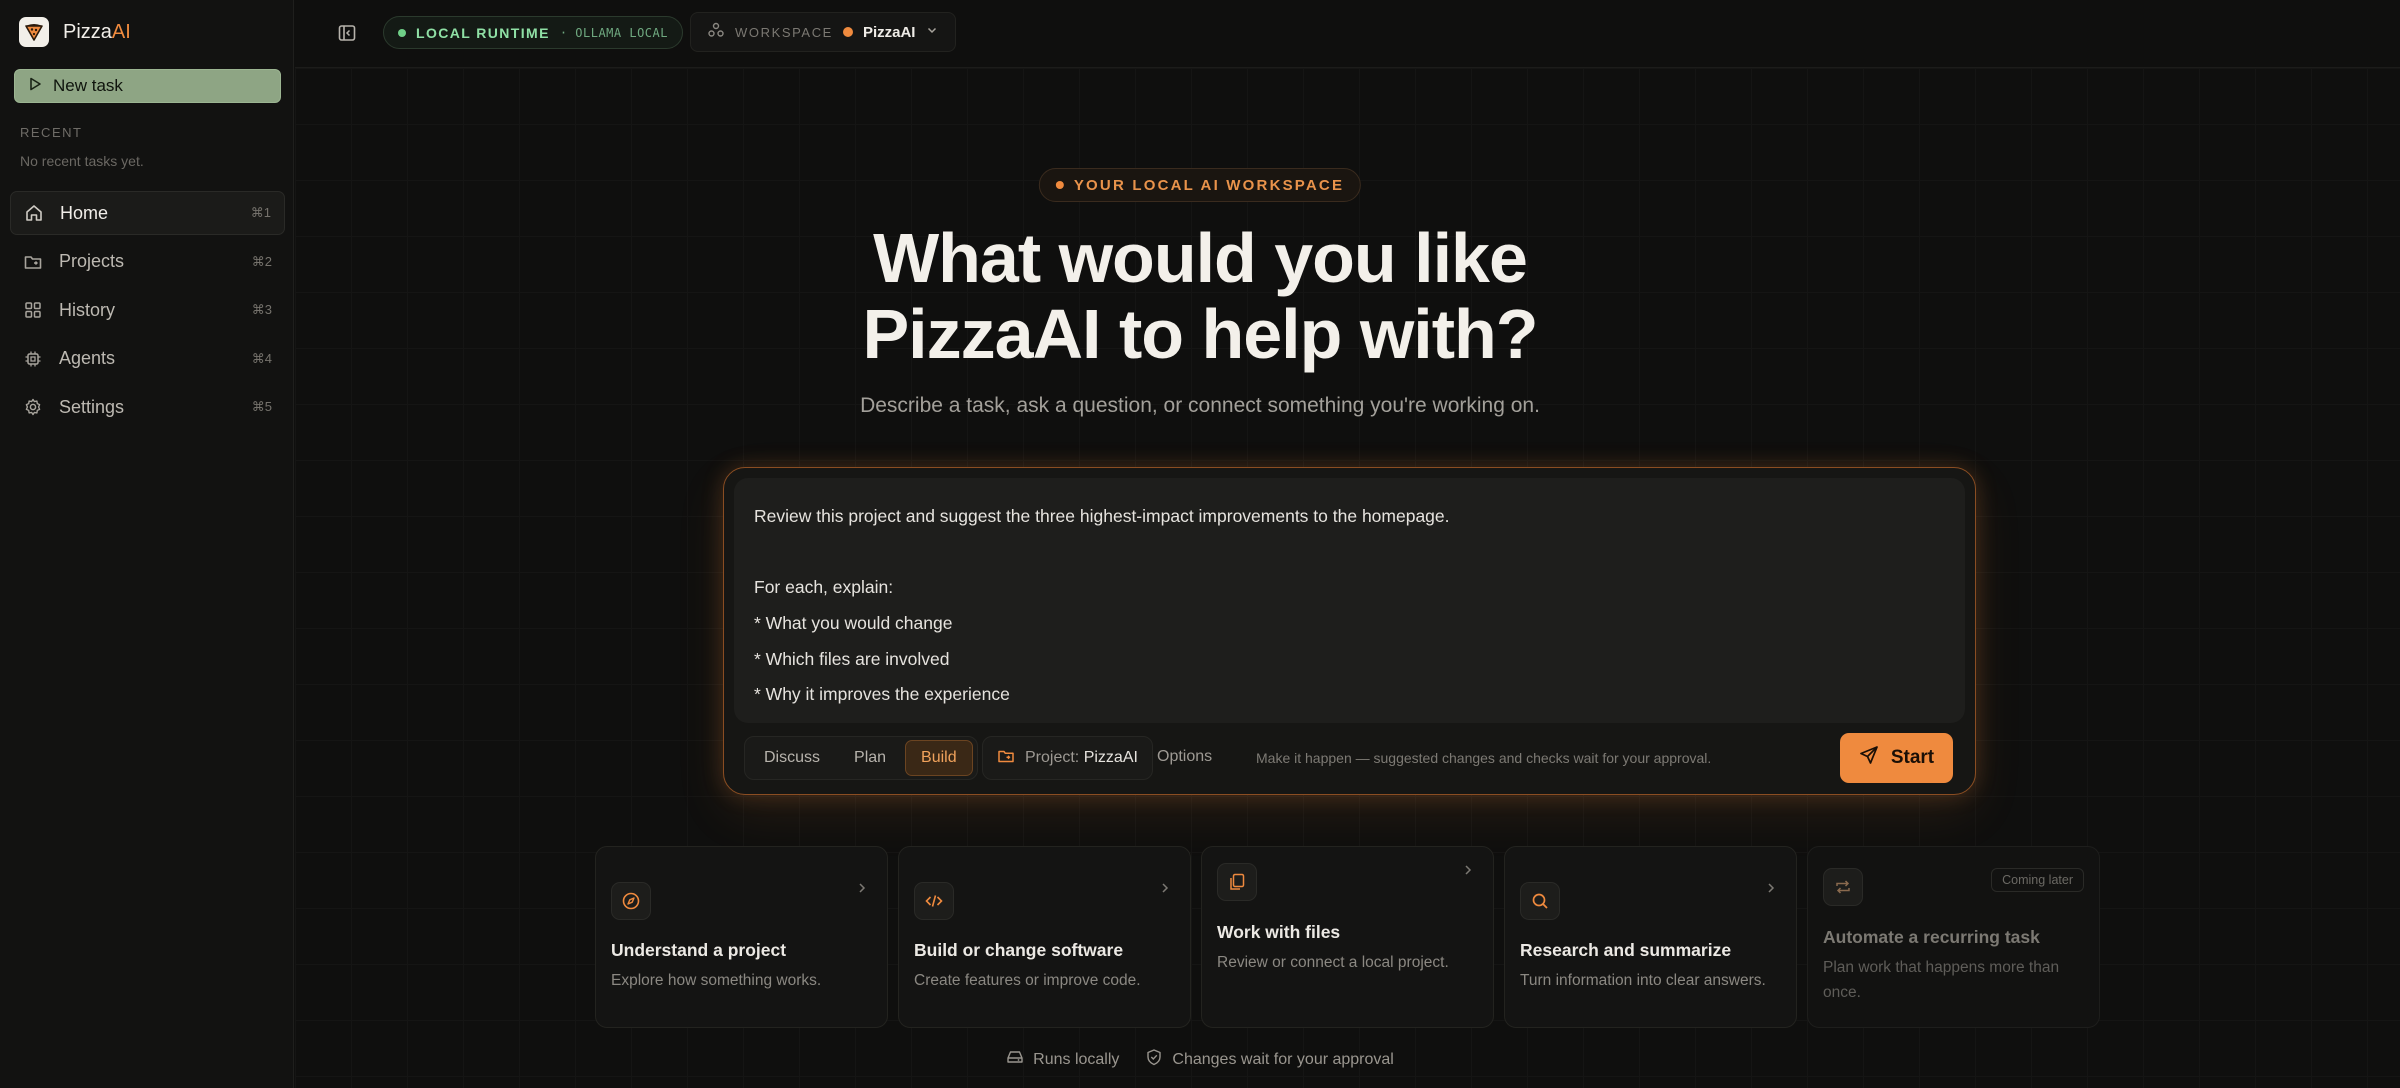 Image resolution: width=2400 pixels, height=1088 pixels. I want to click on pizza-logo-icon, so click(34, 32).